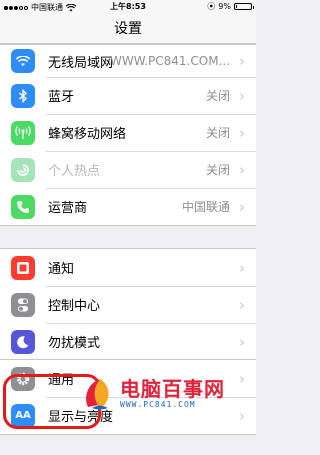 This screenshot has width=320, height=455. I want to click on settings-row-label: 无线局域网, so click(81, 63).